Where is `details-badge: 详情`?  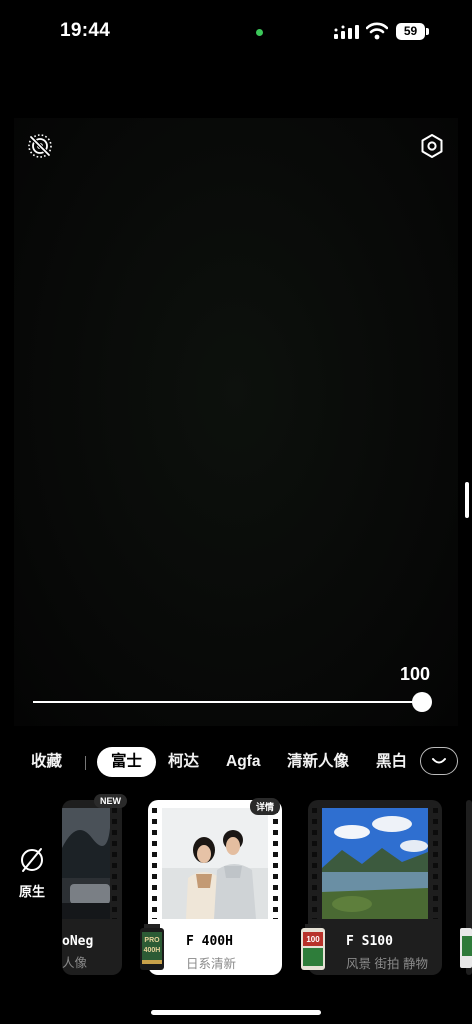
details-badge: 详情 is located at coordinates (265, 806).